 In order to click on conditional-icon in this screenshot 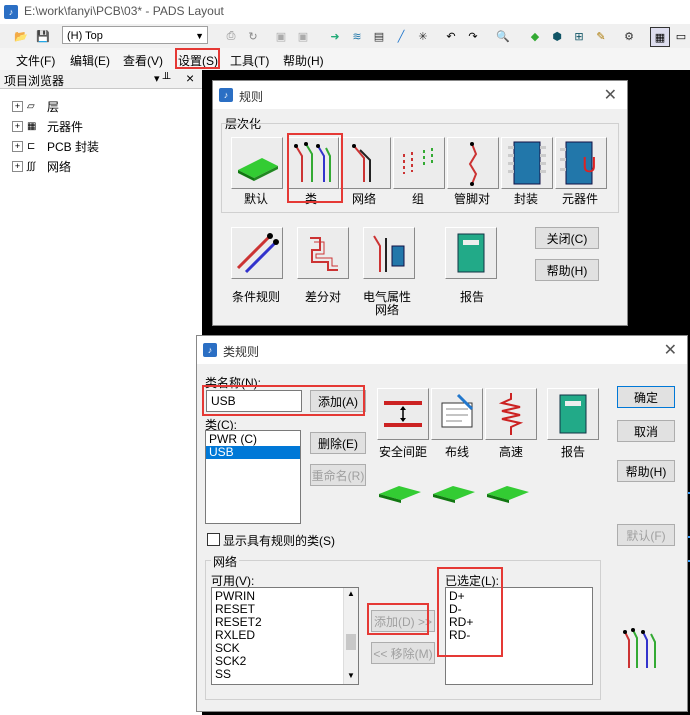, I will do `click(257, 253)`.